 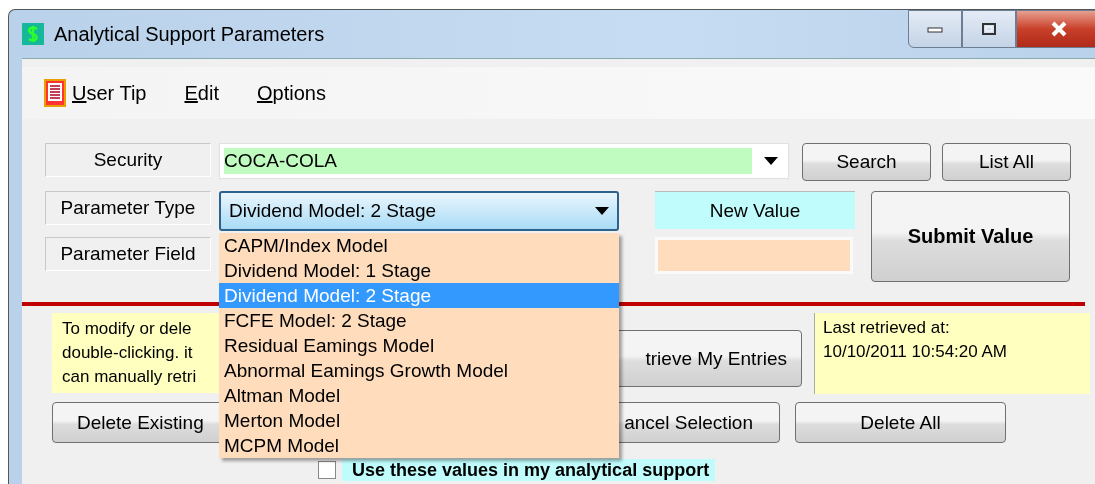 What do you see at coordinates (291, 93) in the screenshot?
I see `menu-item: Options` at bounding box center [291, 93].